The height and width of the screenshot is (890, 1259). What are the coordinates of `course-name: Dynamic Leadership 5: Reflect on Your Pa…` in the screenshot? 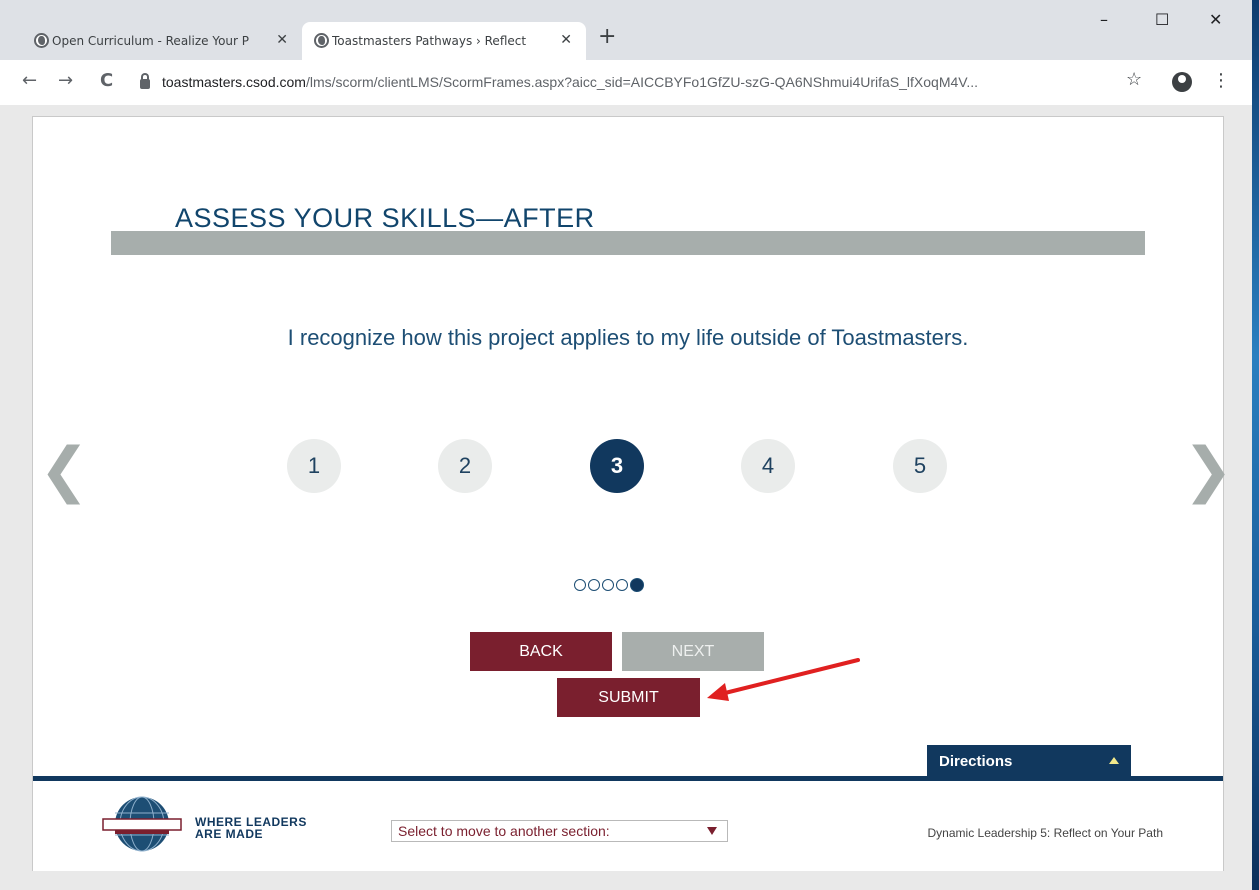 It's located at (1045, 833).